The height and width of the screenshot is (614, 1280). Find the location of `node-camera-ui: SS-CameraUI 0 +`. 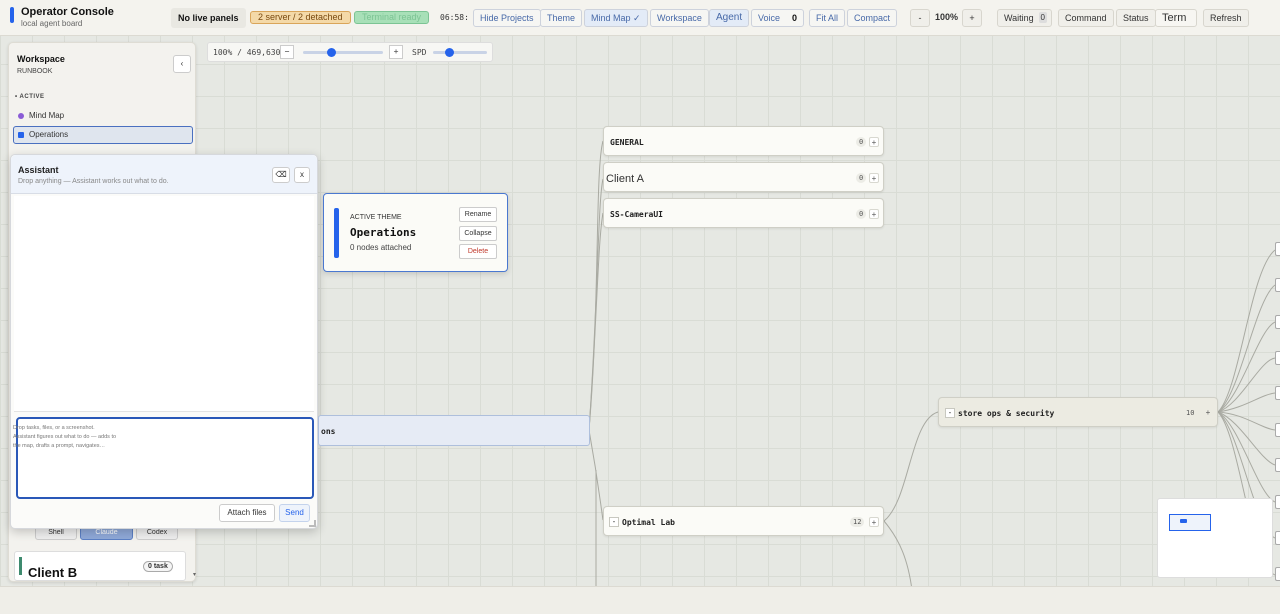

node-camera-ui: SS-CameraUI 0 + is located at coordinates (743, 213).